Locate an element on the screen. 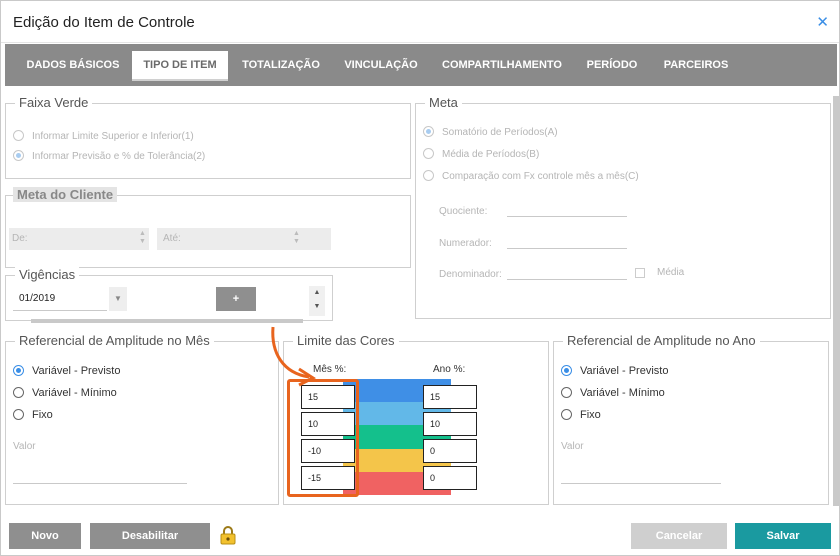 The height and width of the screenshot is (556, 840). ref-ano-option-fixo: Fixo is located at coordinates (581, 414).